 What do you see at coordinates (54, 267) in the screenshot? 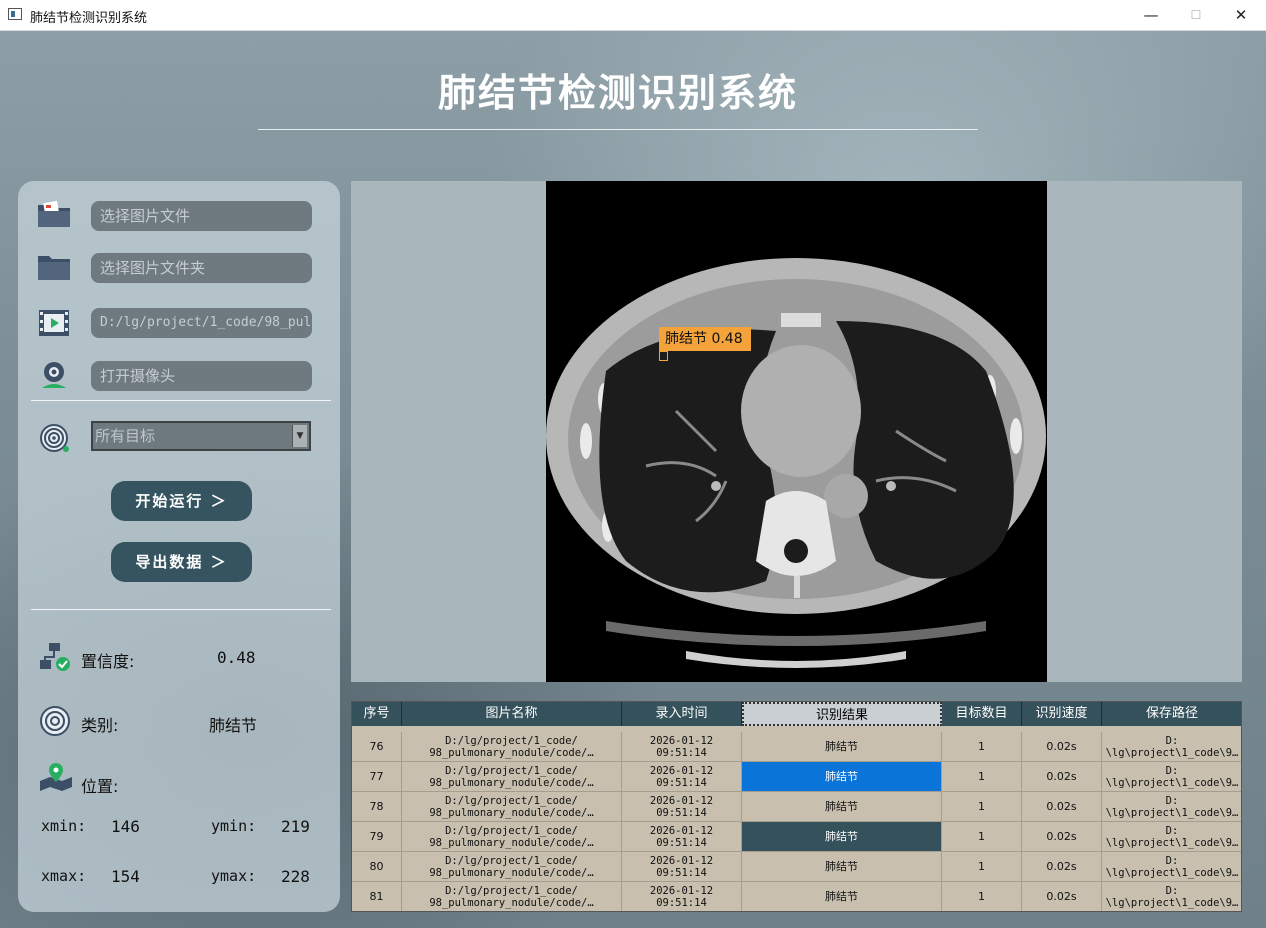
I see `folder-icon` at bounding box center [54, 267].